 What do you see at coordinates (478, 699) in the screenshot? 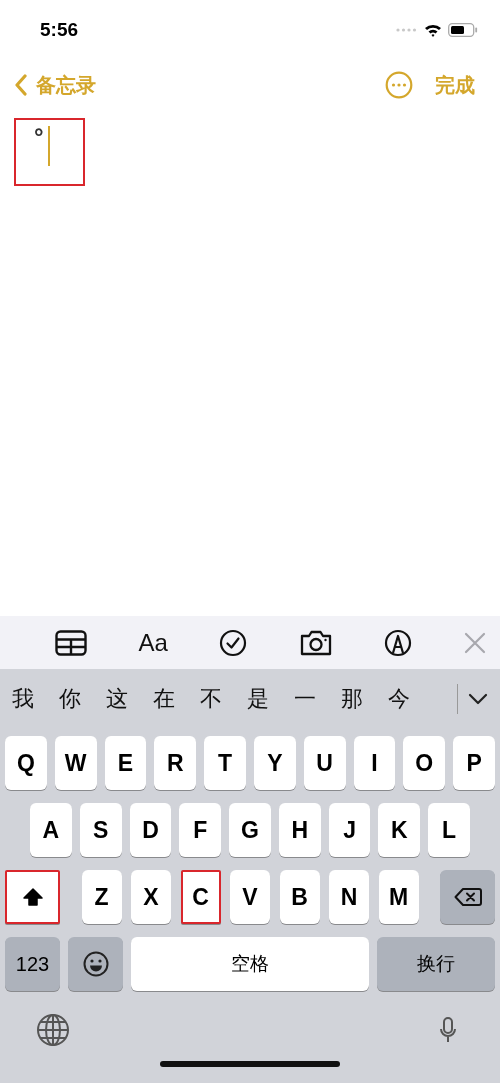
I see `chevron-down-icon` at bounding box center [478, 699].